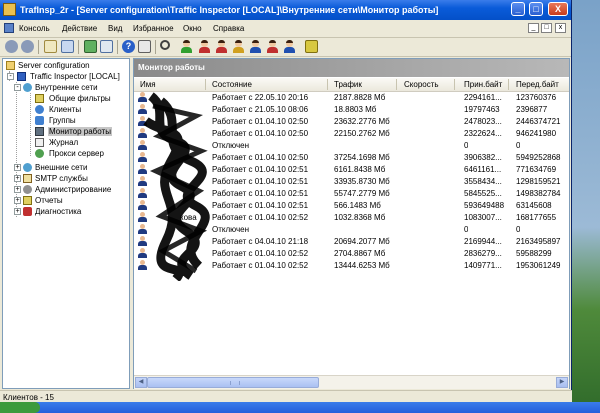  I want to click on app-icon, so click(9, 9).